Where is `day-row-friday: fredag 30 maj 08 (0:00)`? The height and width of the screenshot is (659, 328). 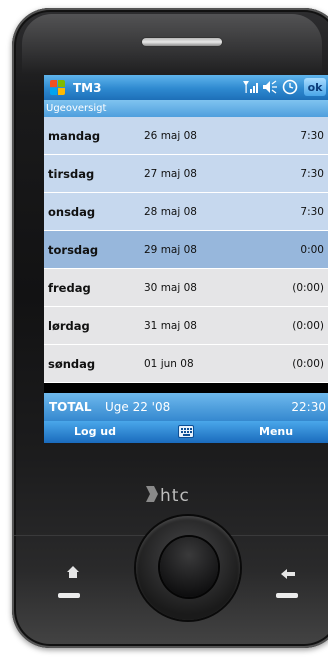
day-row-friday: fredag 30 maj 08 (0:00) is located at coordinates (186, 288).